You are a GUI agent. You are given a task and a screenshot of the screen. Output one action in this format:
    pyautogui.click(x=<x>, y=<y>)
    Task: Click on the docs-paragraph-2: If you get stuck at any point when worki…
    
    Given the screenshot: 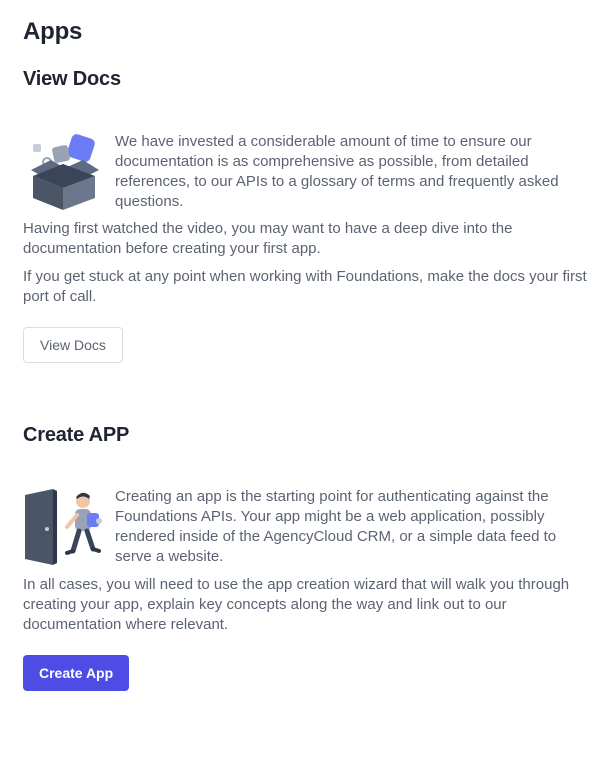 What is the action you would take?
    pyautogui.click(x=305, y=286)
    